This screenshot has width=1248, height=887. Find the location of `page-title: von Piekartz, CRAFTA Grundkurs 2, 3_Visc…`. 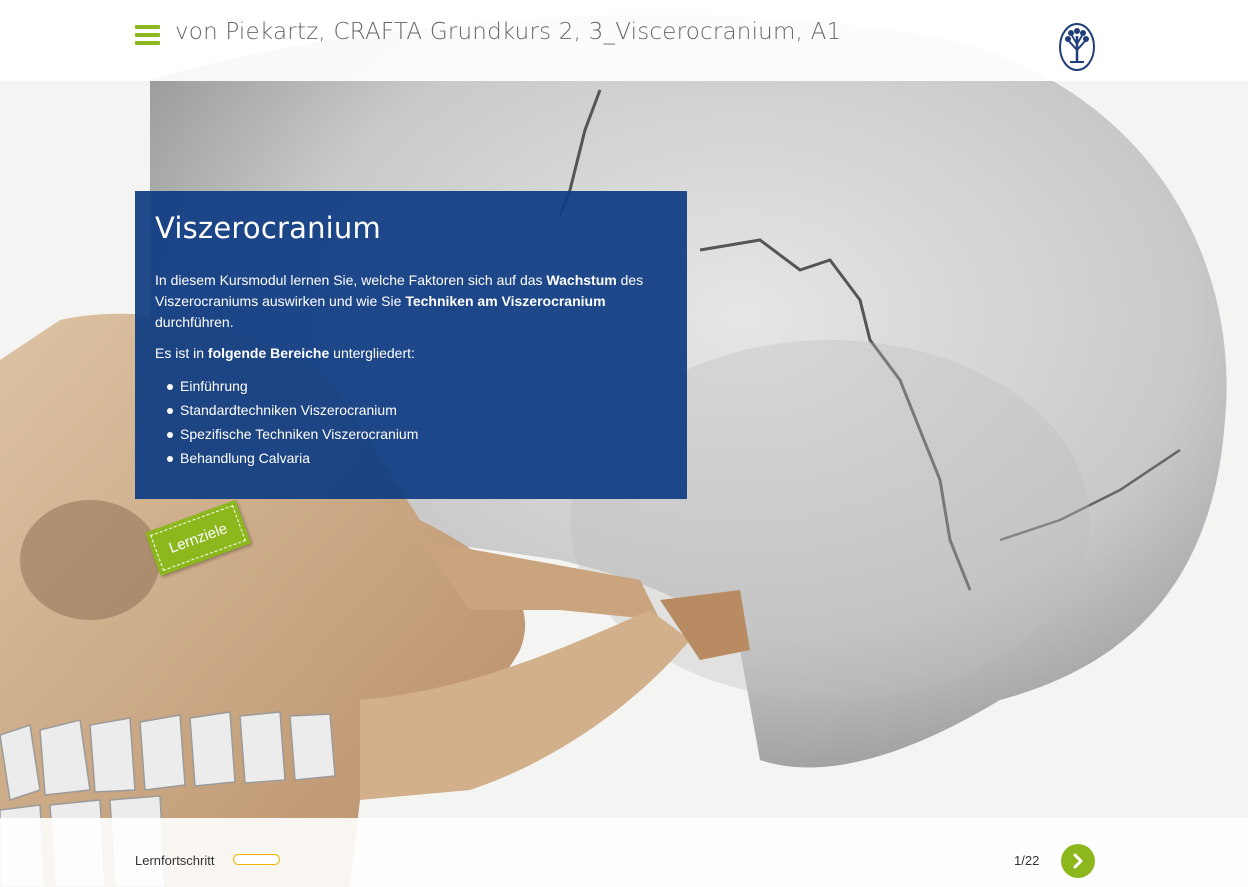

page-title: von Piekartz, CRAFTA Grundkurs 2, 3_Visc… is located at coordinates (508, 32).